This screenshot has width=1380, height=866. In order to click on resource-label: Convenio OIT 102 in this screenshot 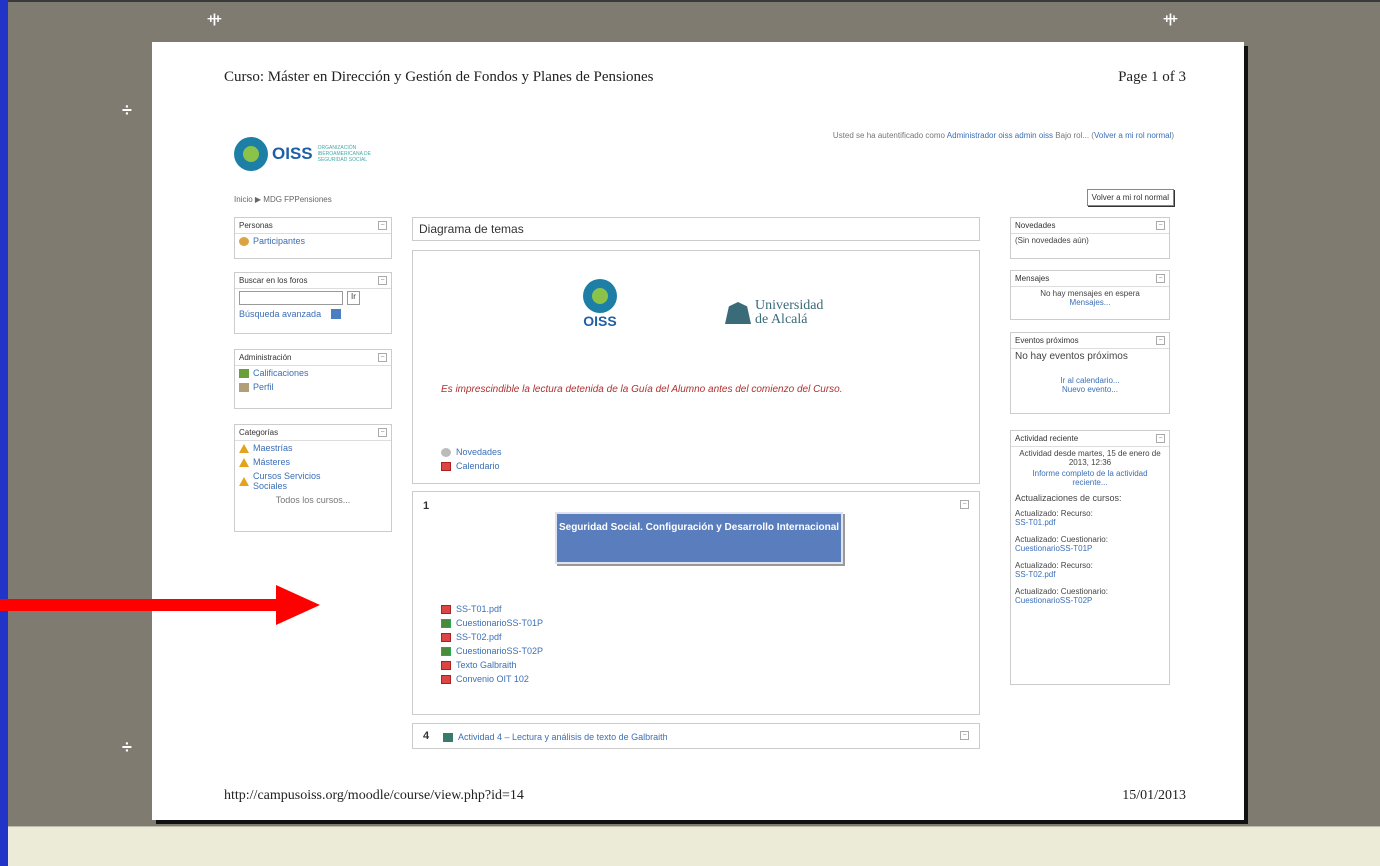, I will do `click(492, 679)`.